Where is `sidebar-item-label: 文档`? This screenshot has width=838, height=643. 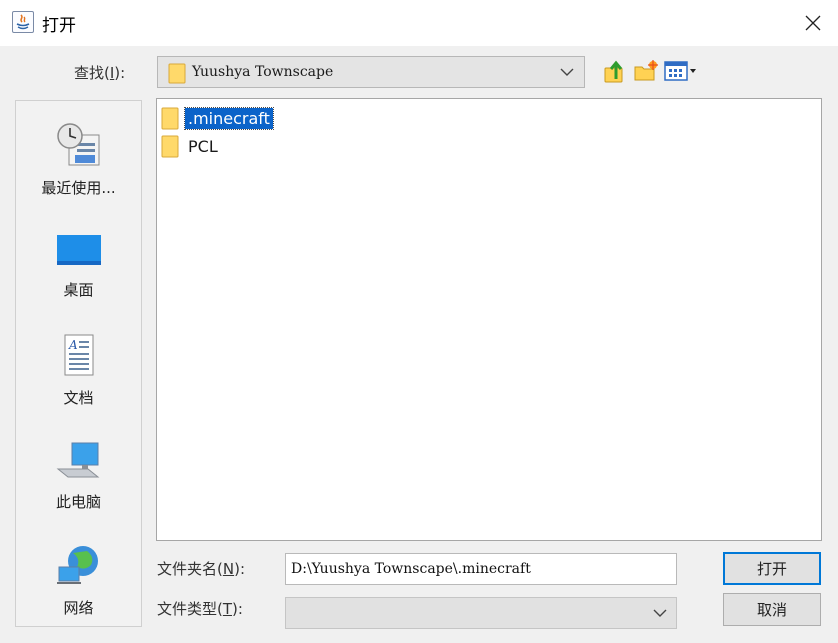 sidebar-item-label: 文档 is located at coordinates (78, 398).